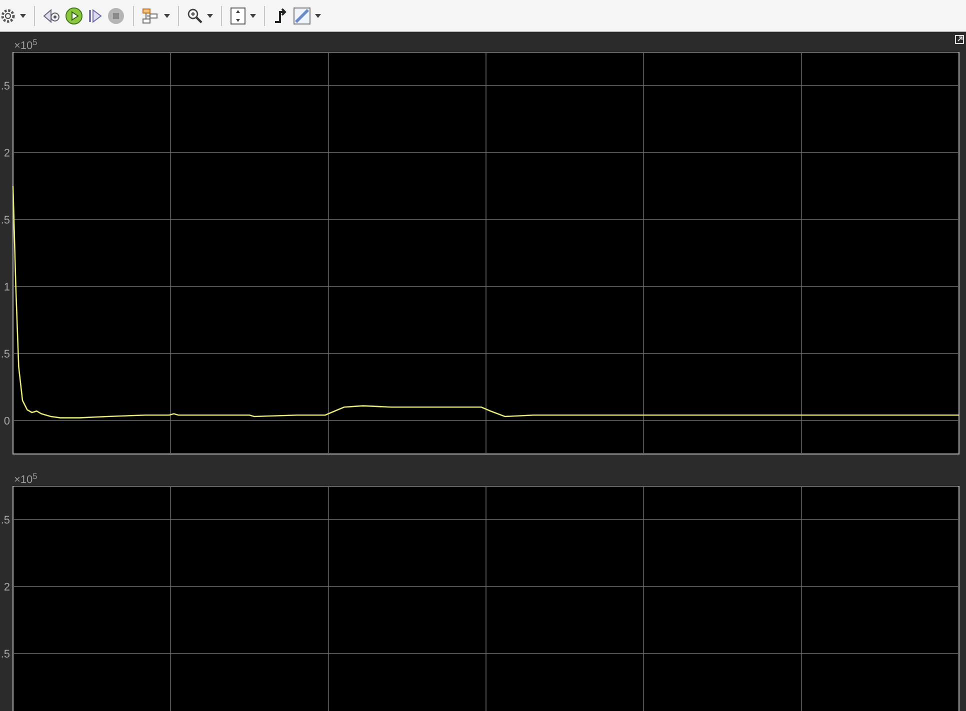 Image resolution: width=966 pixels, height=711 pixels. What do you see at coordinates (238, 15) in the screenshot?
I see `autoscale-icon` at bounding box center [238, 15].